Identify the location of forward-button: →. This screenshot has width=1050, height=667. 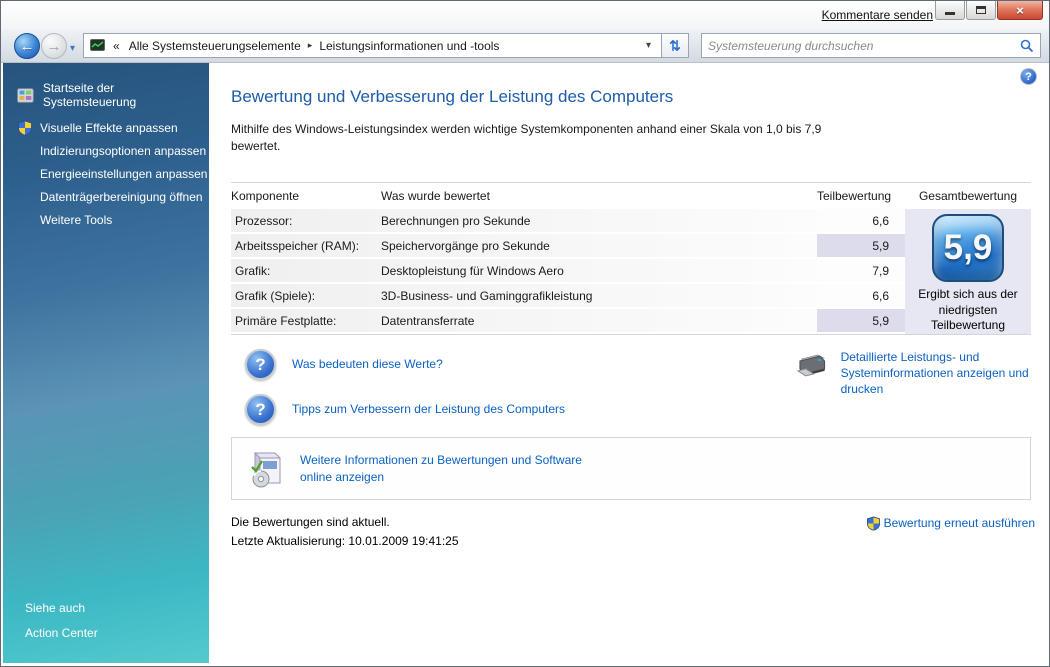
(54, 46).